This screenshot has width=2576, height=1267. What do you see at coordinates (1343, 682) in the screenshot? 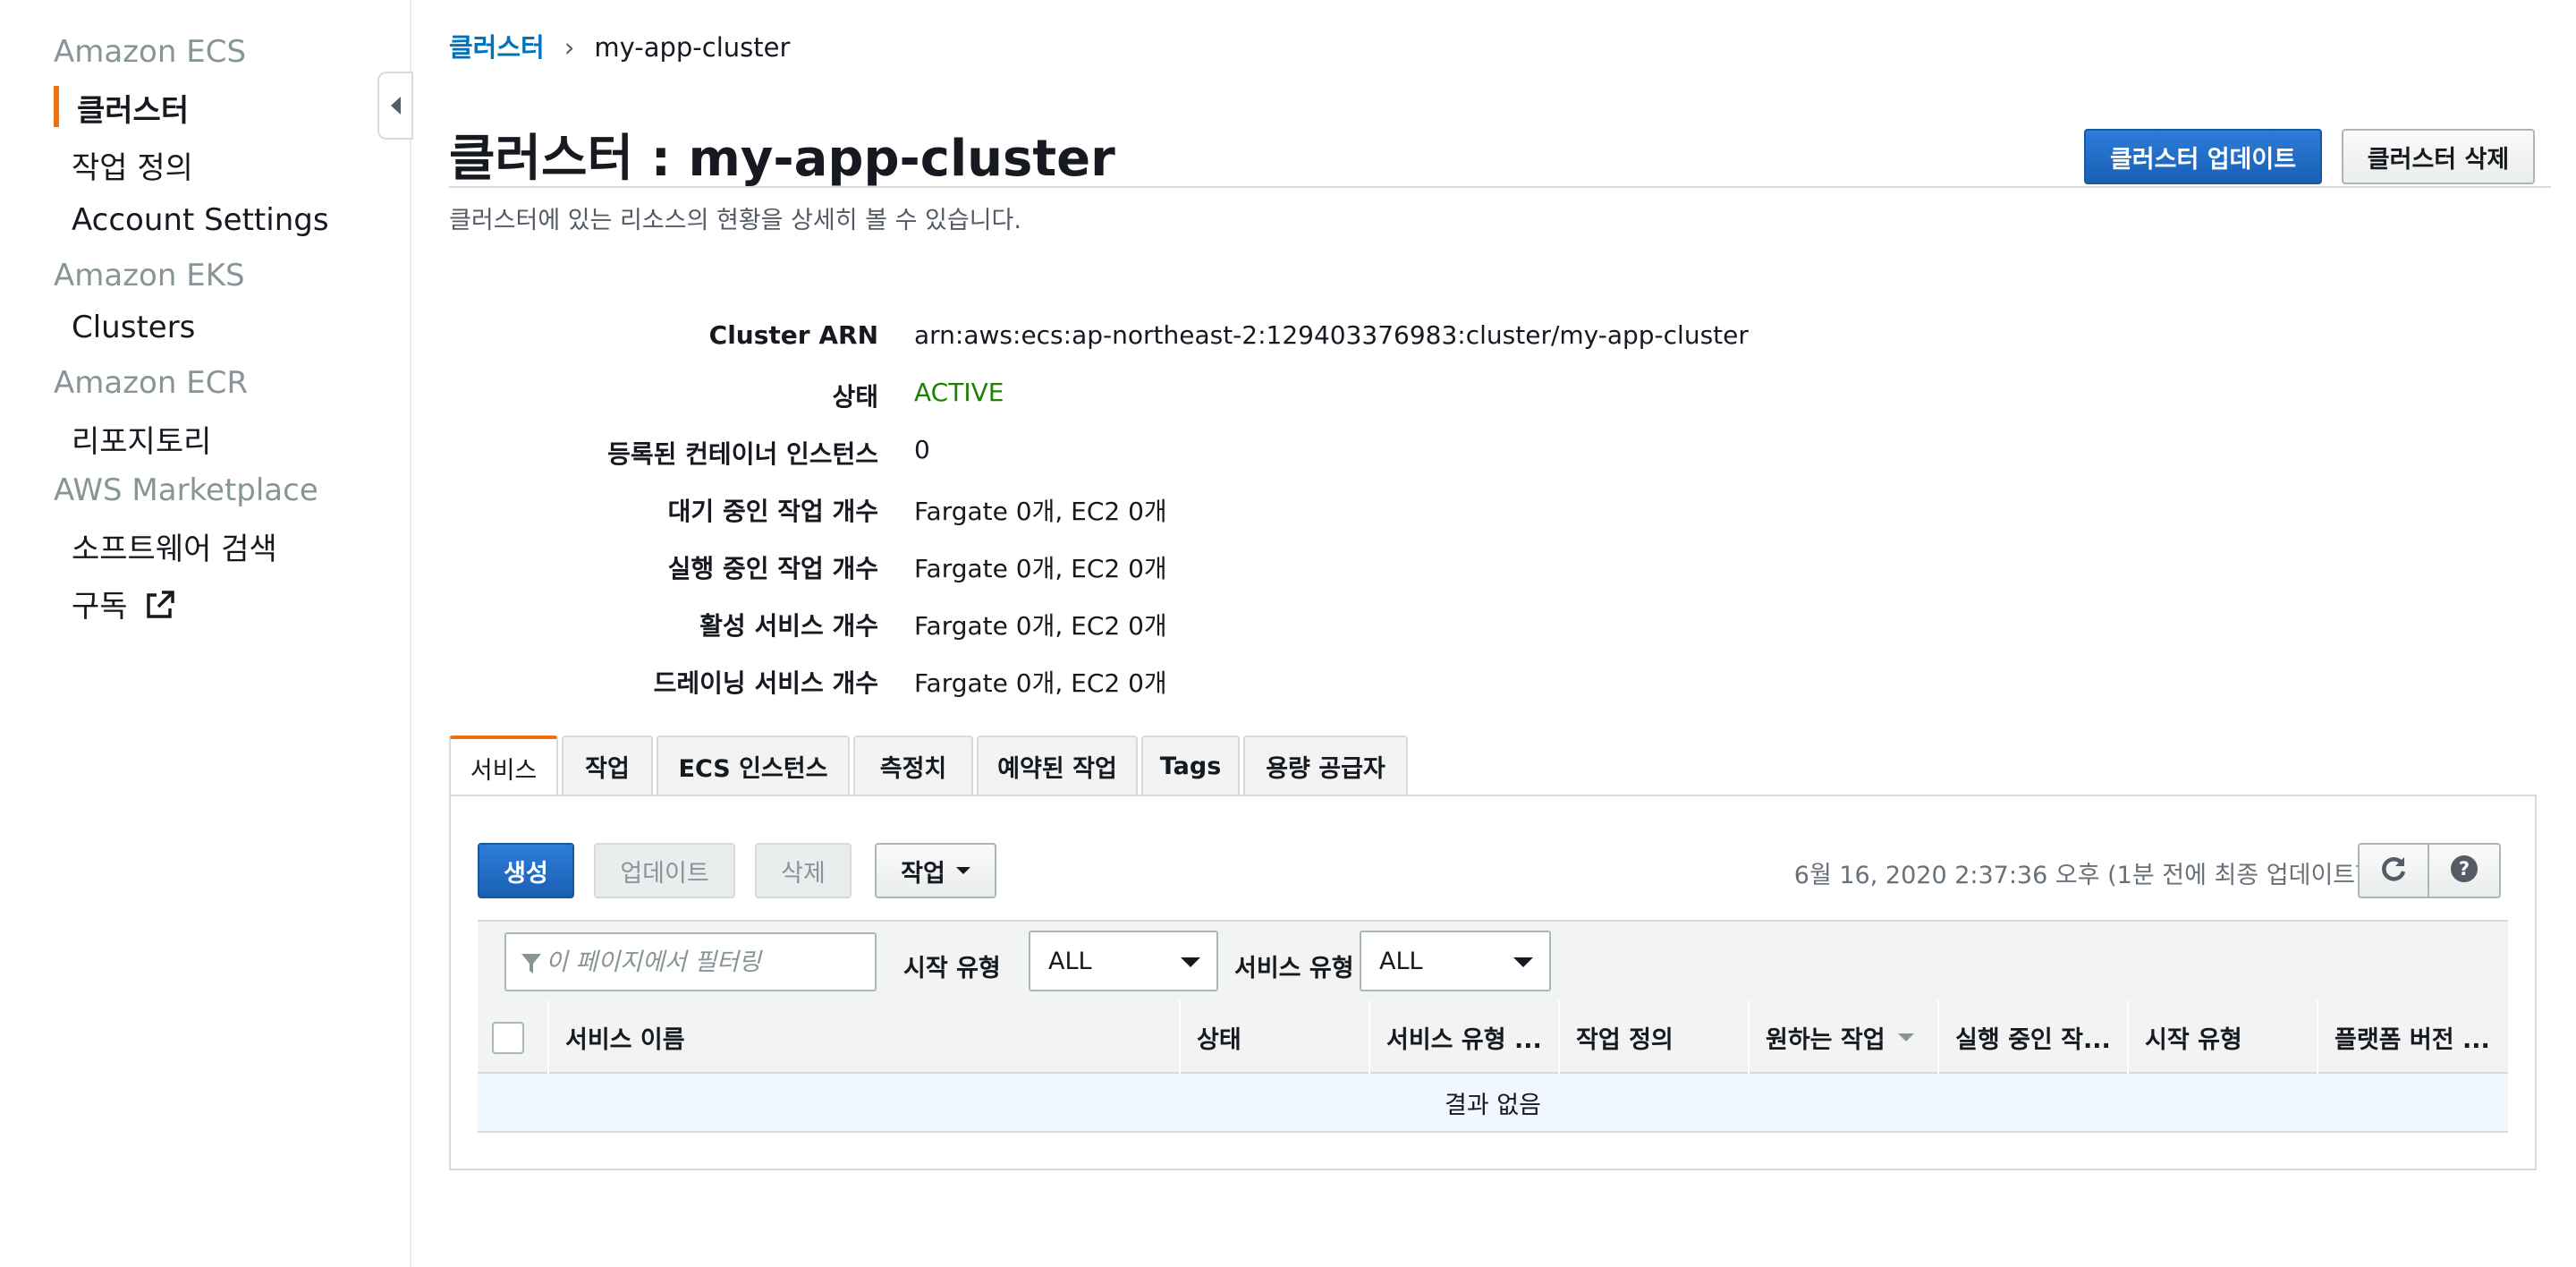
I see `detail-row-draining-services: 드레이닝 서비스 개수 Fargate 0개, EC2 0개` at bounding box center [1343, 682].